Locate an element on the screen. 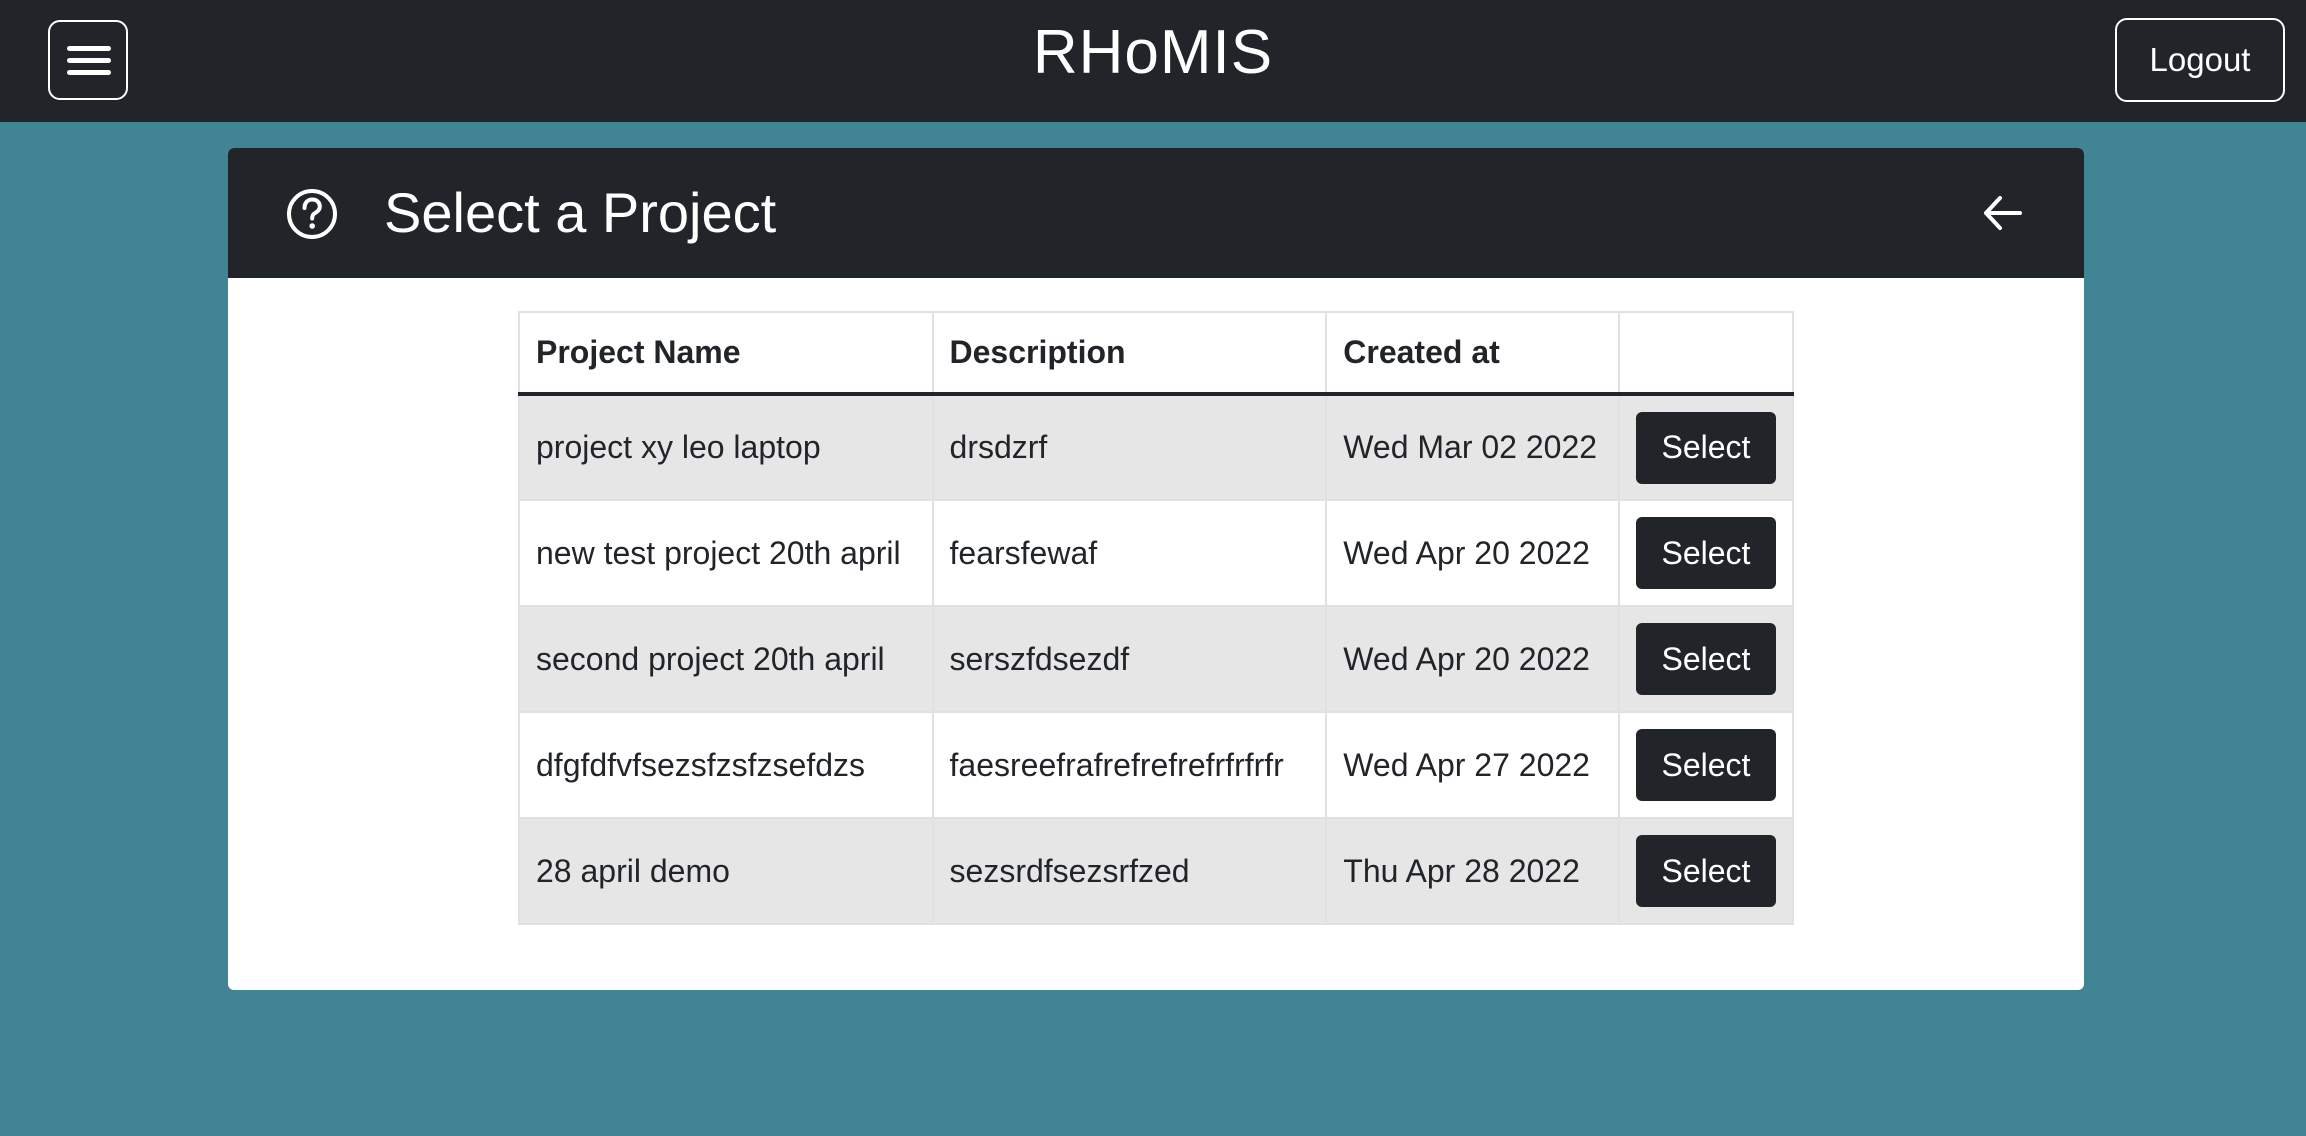 The height and width of the screenshot is (1136, 2306). project-created-cell: Wed Mar 02 2022 is located at coordinates (1472, 447).